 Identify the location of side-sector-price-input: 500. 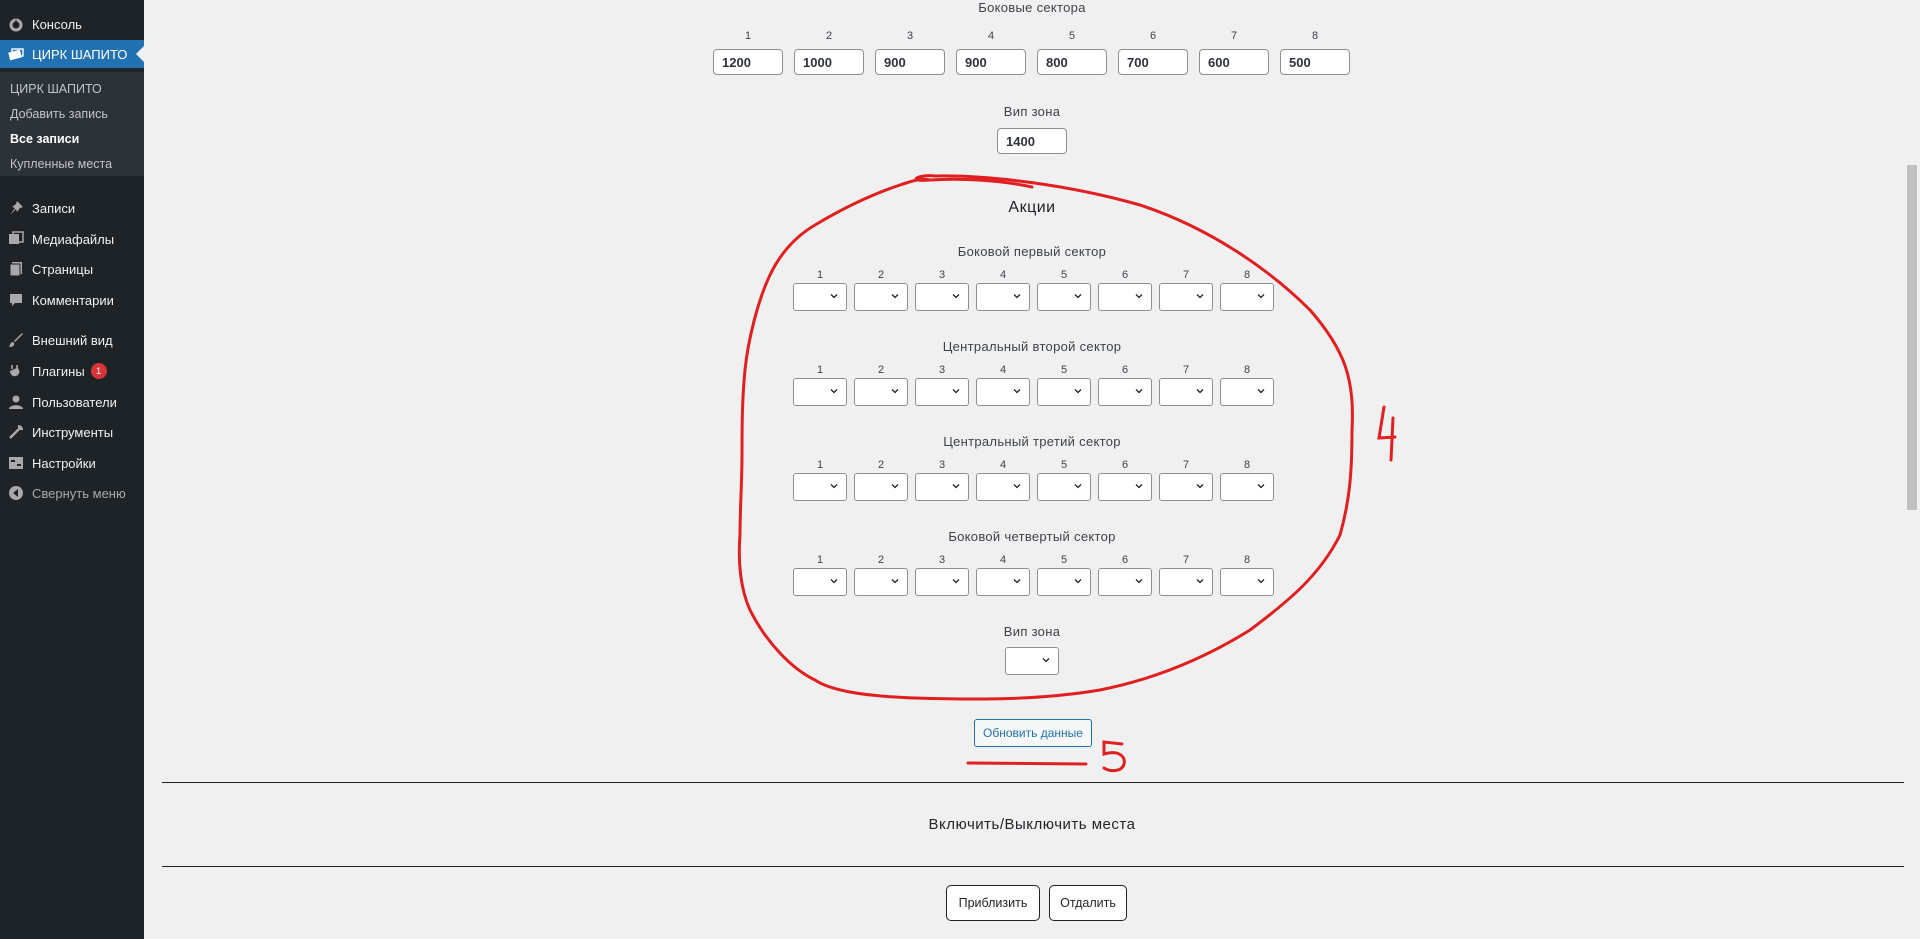
(1315, 62).